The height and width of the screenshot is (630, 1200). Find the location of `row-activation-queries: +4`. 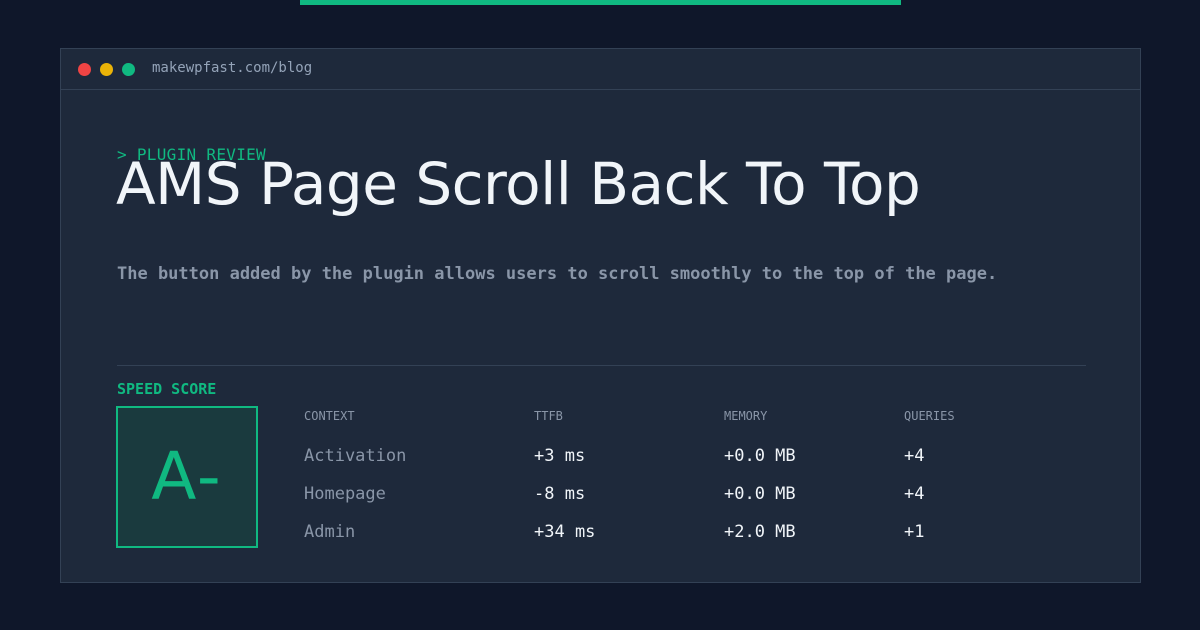

row-activation-queries: +4 is located at coordinates (914, 456).